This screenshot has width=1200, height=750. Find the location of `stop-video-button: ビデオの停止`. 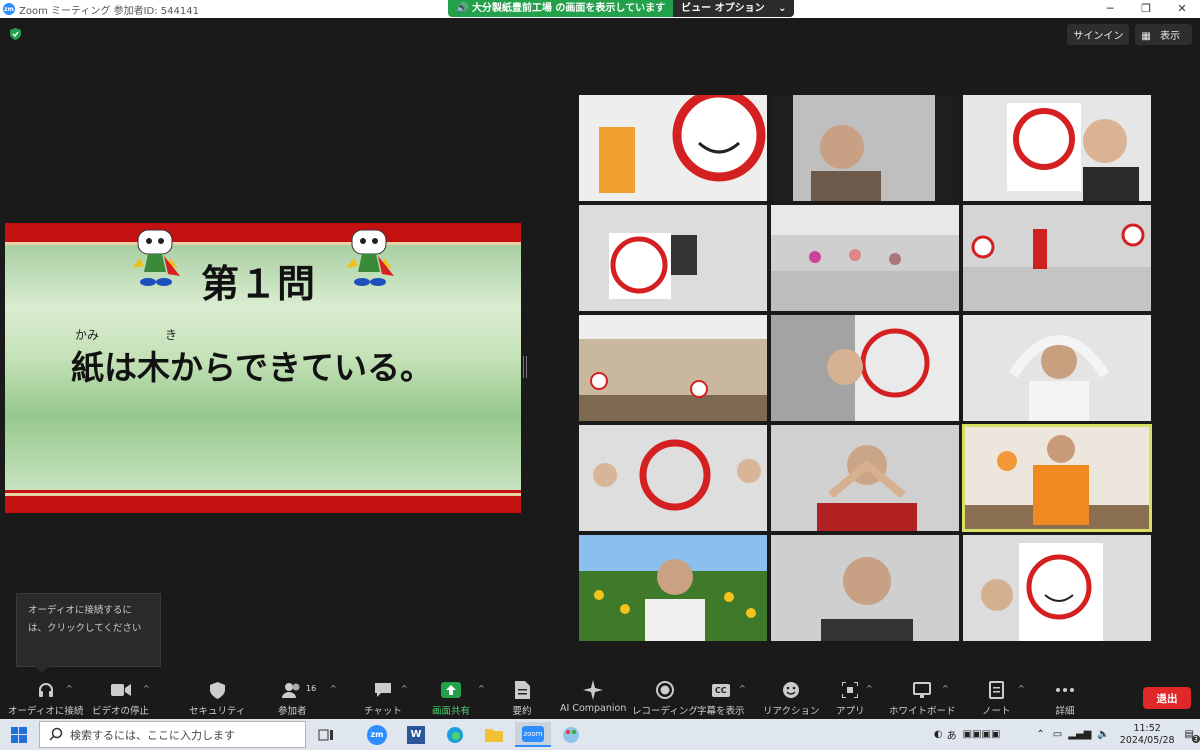

stop-video-button: ビデオの停止 is located at coordinates (120, 698).